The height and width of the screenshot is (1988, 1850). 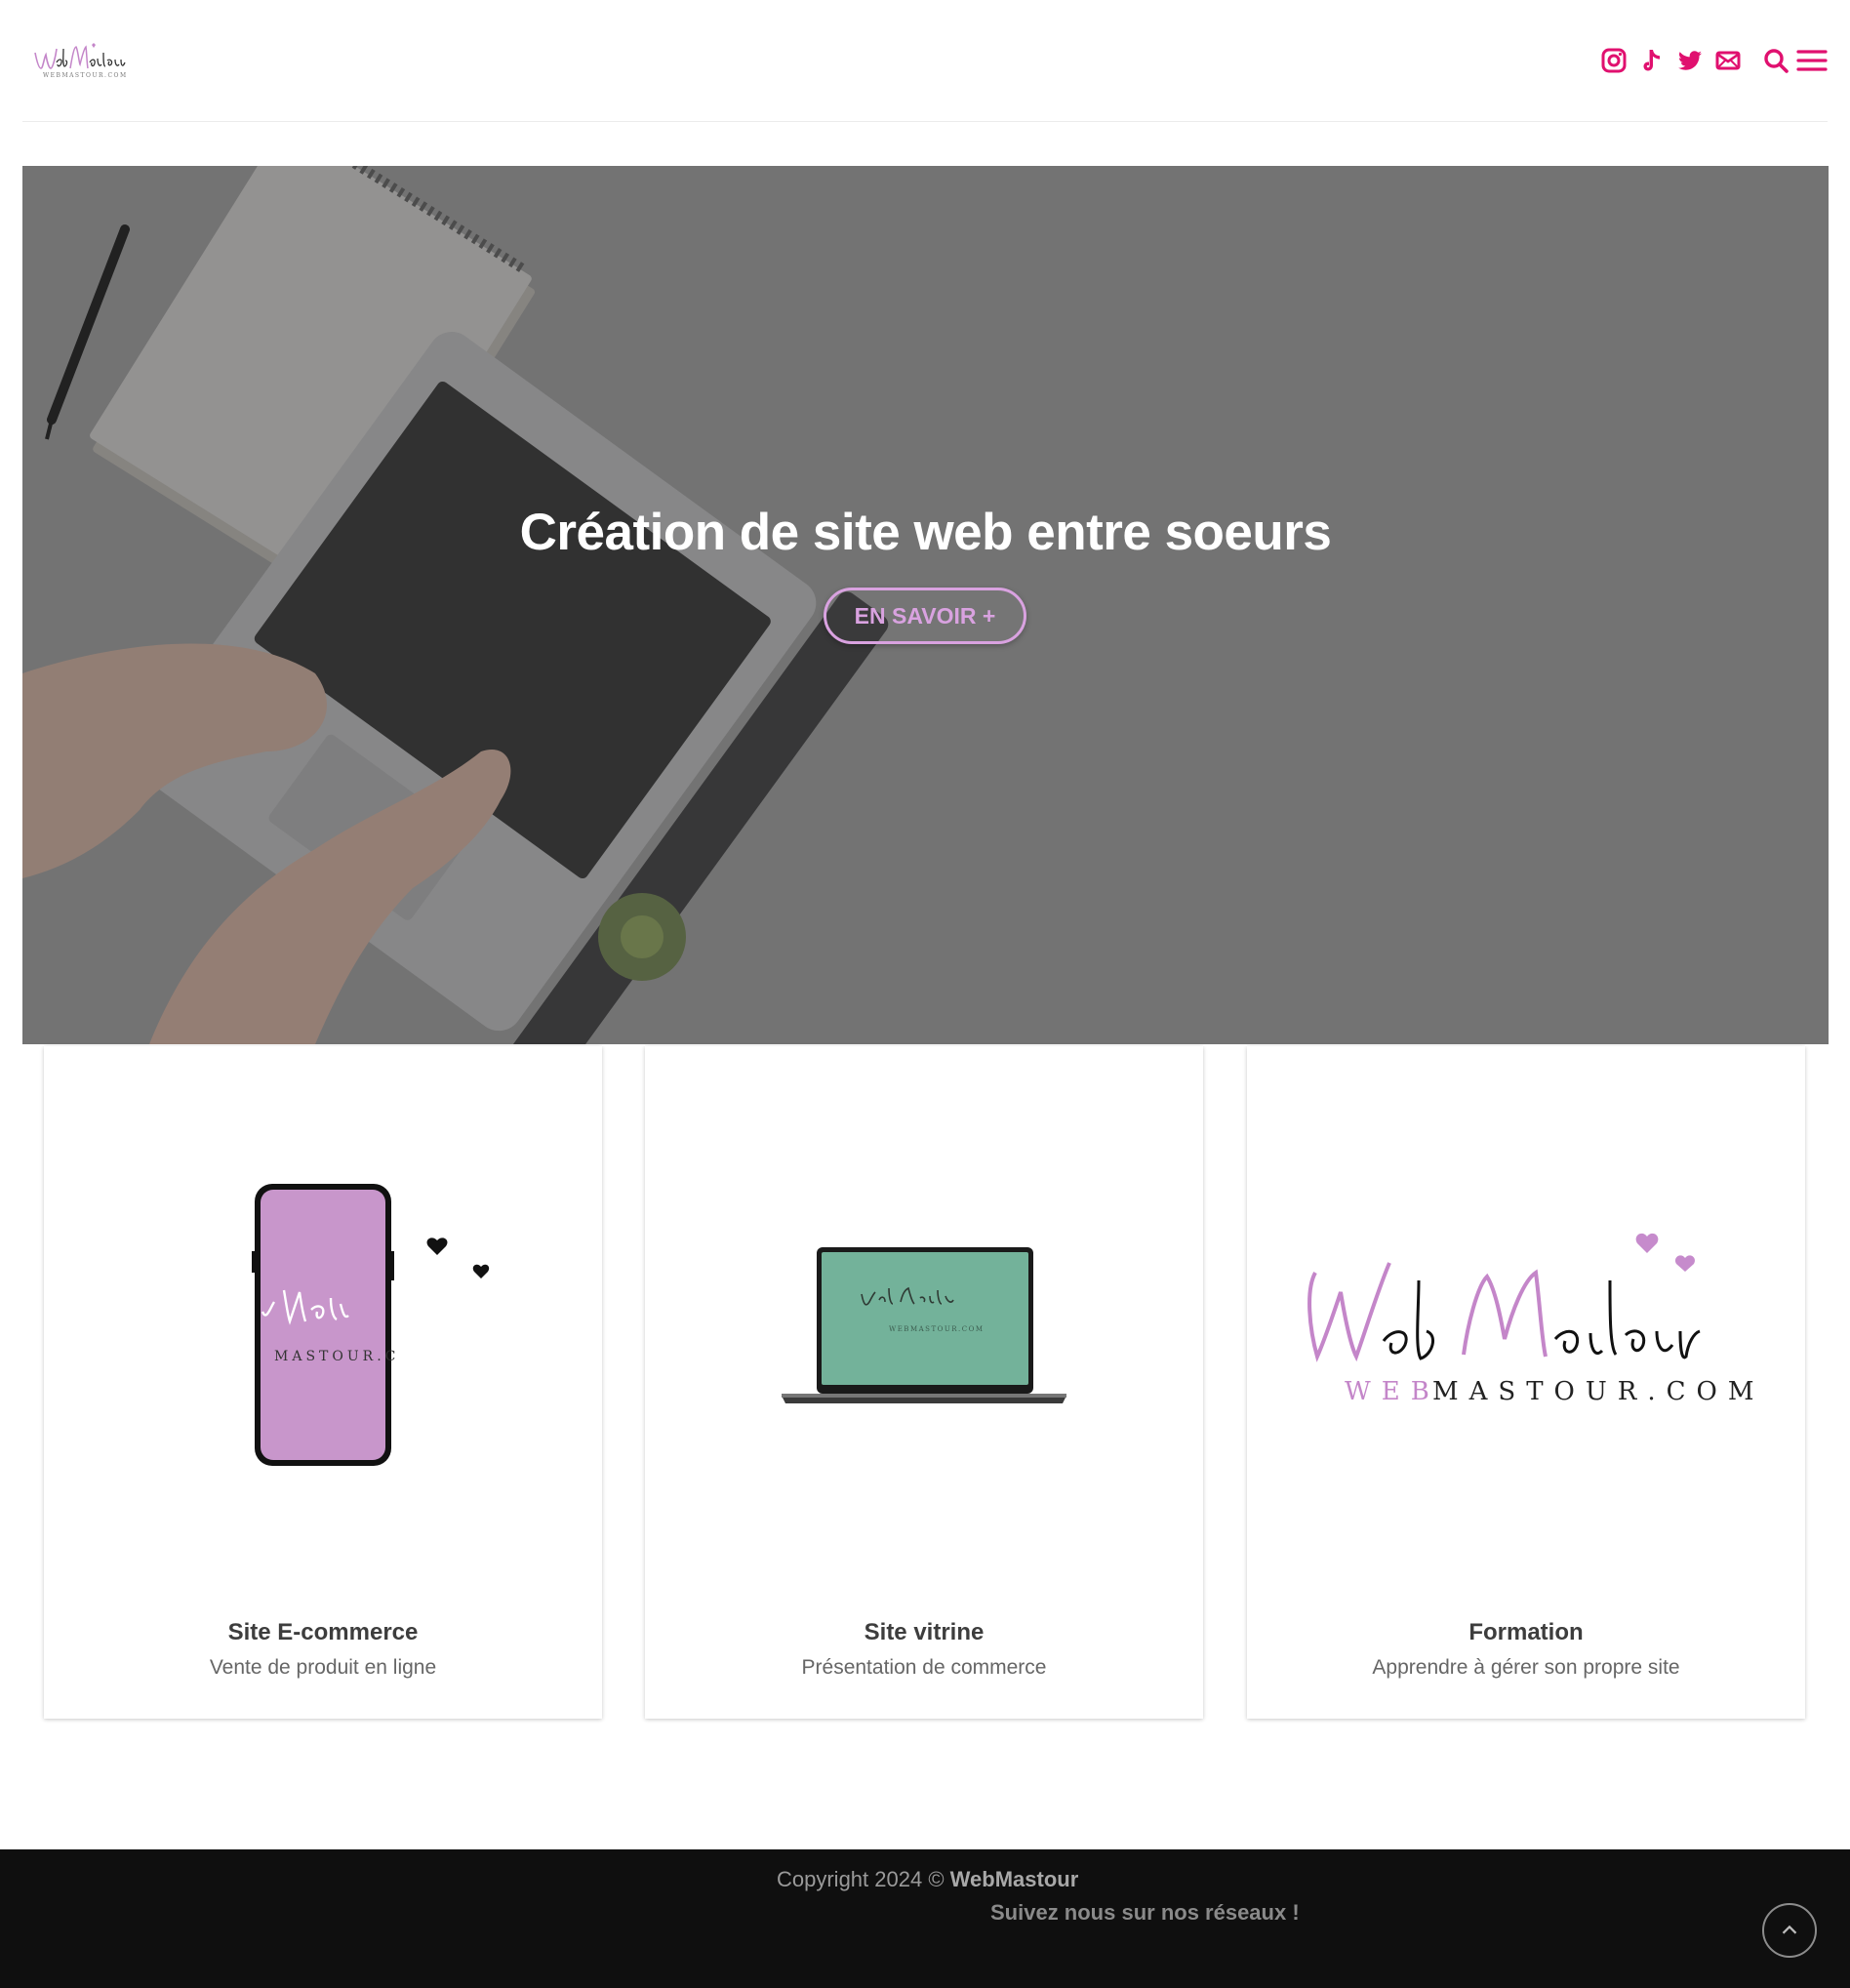 What do you see at coordinates (937, 1329) in the screenshot?
I see `laptop-screen-text: WEBMASTOUR.COM` at bounding box center [937, 1329].